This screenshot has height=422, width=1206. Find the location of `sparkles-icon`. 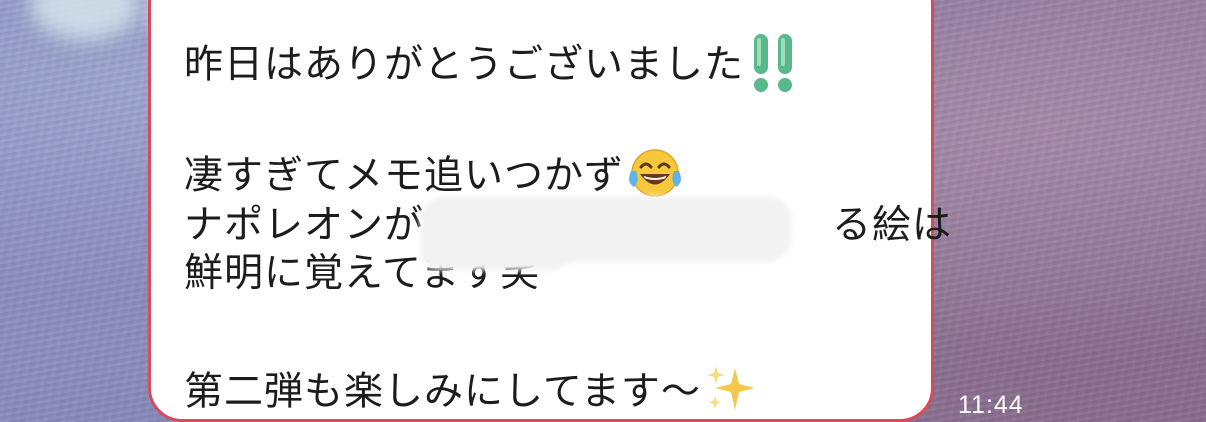

sparkles-icon is located at coordinates (731, 393).